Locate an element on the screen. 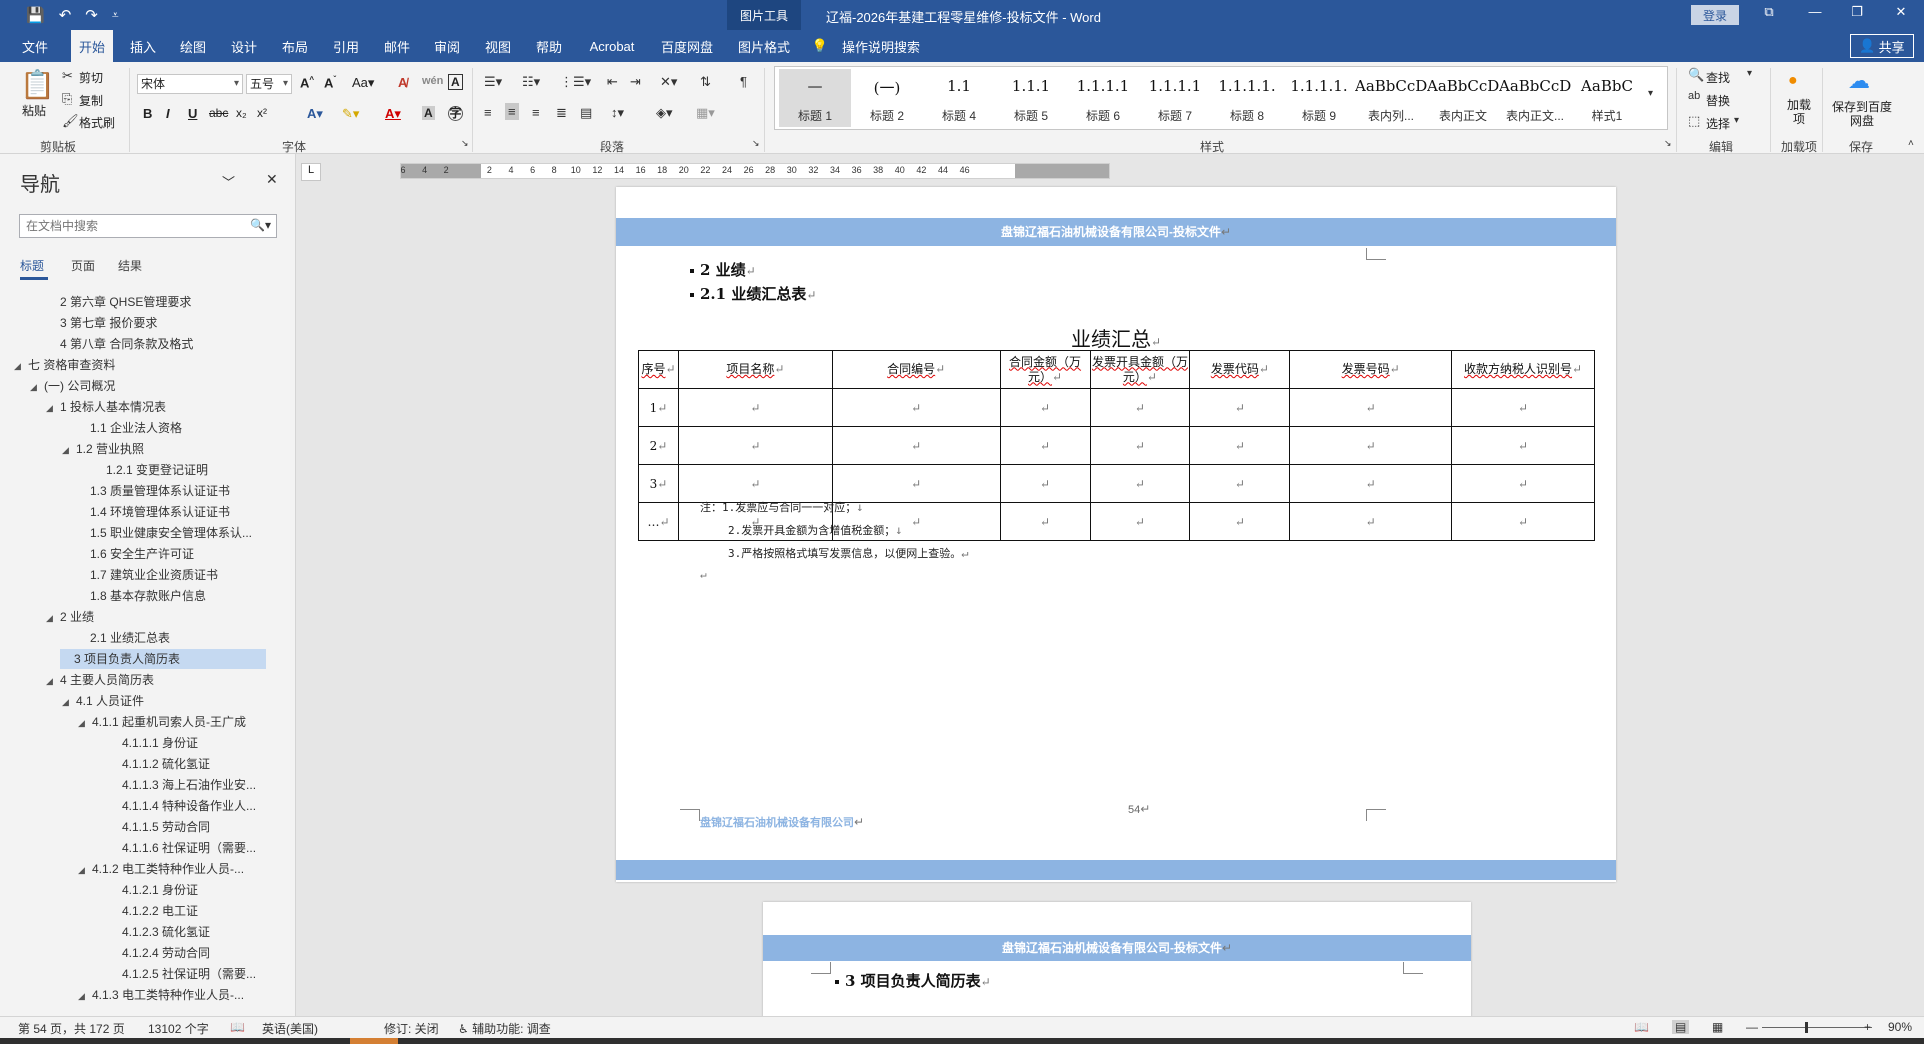 Image resolution: width=1924 pixels, height=1044 pixels. page-count: 第 54 页，共 172 页 is located at coordinates (71, 1028).